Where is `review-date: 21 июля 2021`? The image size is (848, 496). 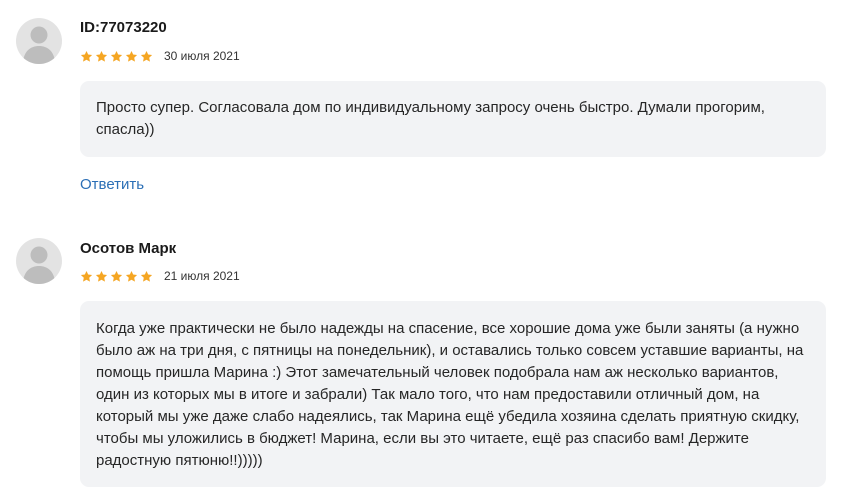 review-date: 21 июля 2021 is located at coordinates (202, 276).